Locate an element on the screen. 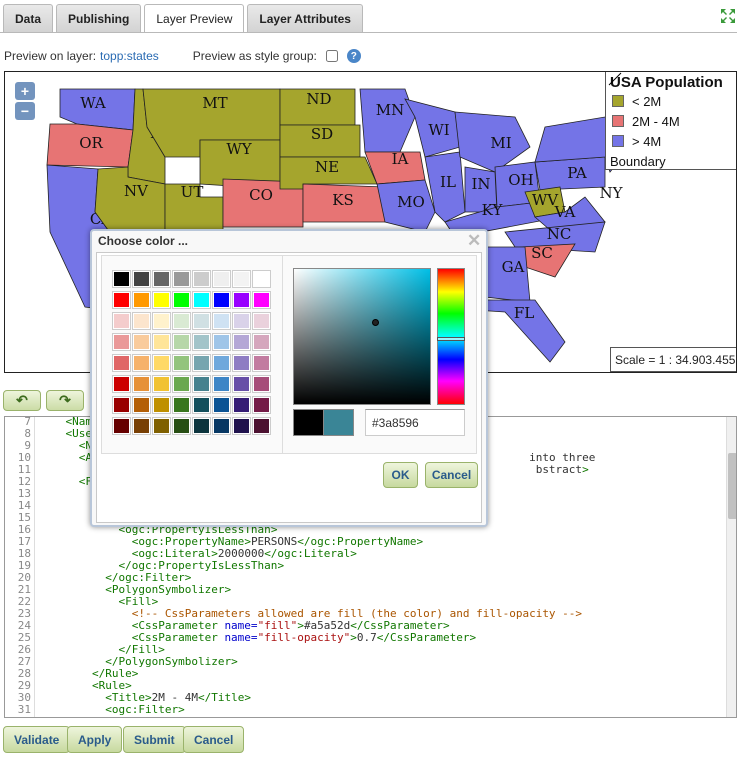 The image size is (737, 766). submit-button: Submit is located at coordinates (154, 739).